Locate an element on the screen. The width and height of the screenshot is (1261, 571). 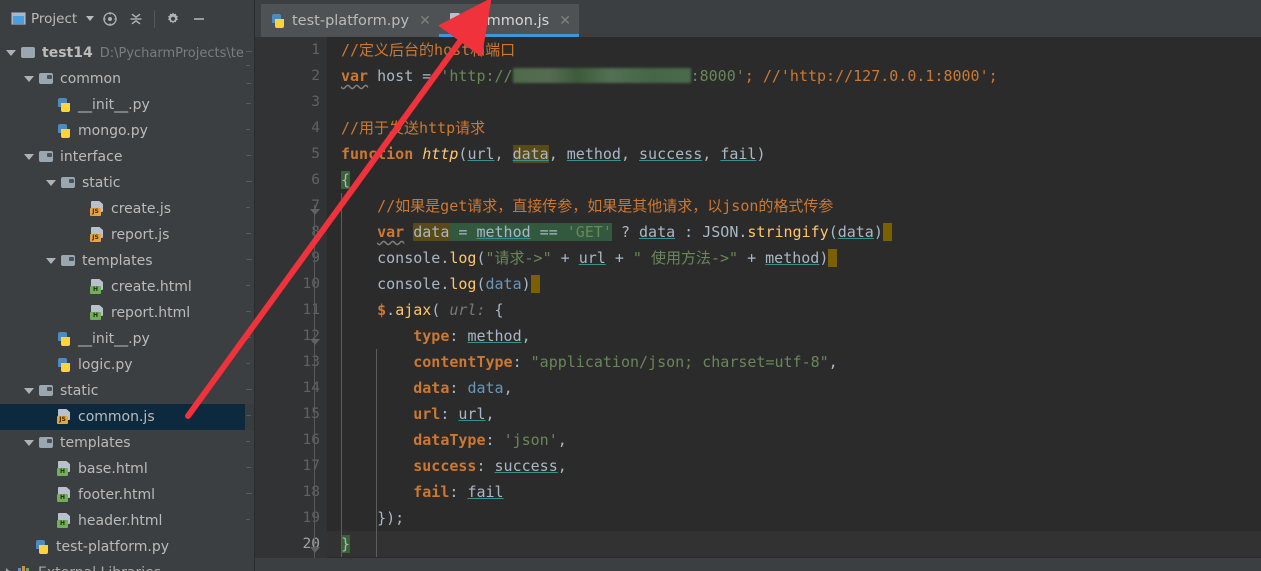
tree-preview-strip is located at coordinates (249, 304).